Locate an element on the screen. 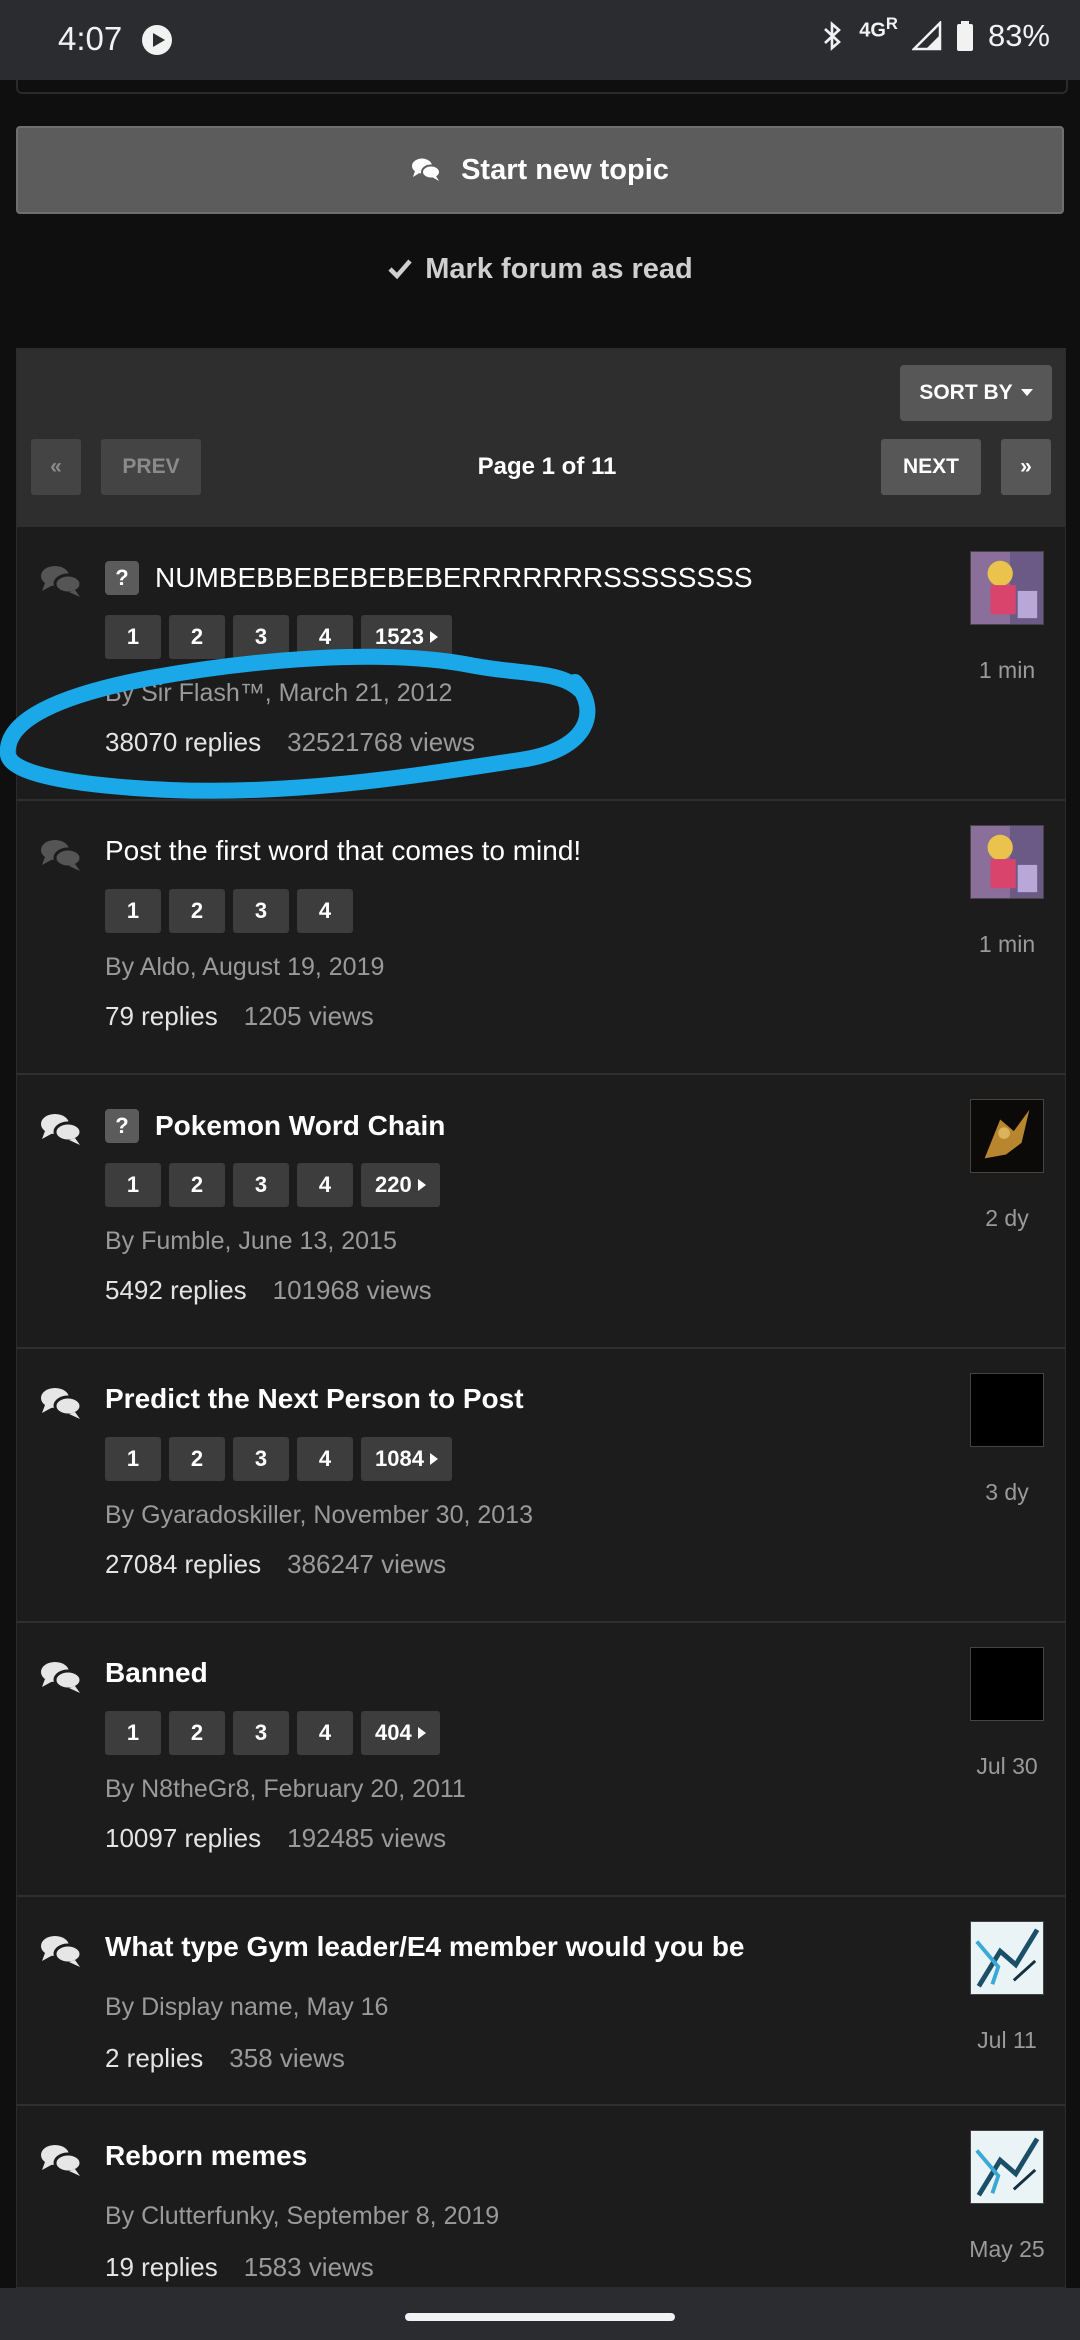 The width and height of the screenshot is (1080, 2340). topic-stats: 5492 replies 101968 views is located at coordinates (268, 1290).